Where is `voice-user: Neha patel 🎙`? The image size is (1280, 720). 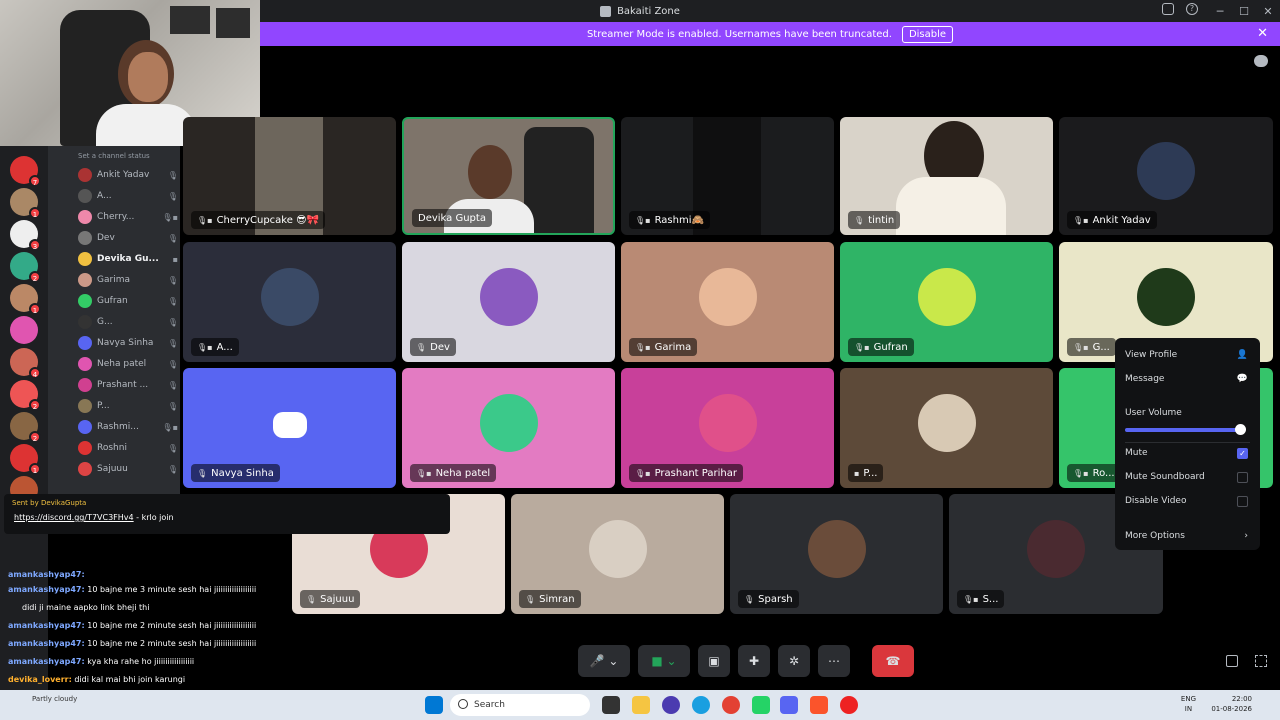 voice-user: Neha patel 🎙 is located at coordinates (128, 364).